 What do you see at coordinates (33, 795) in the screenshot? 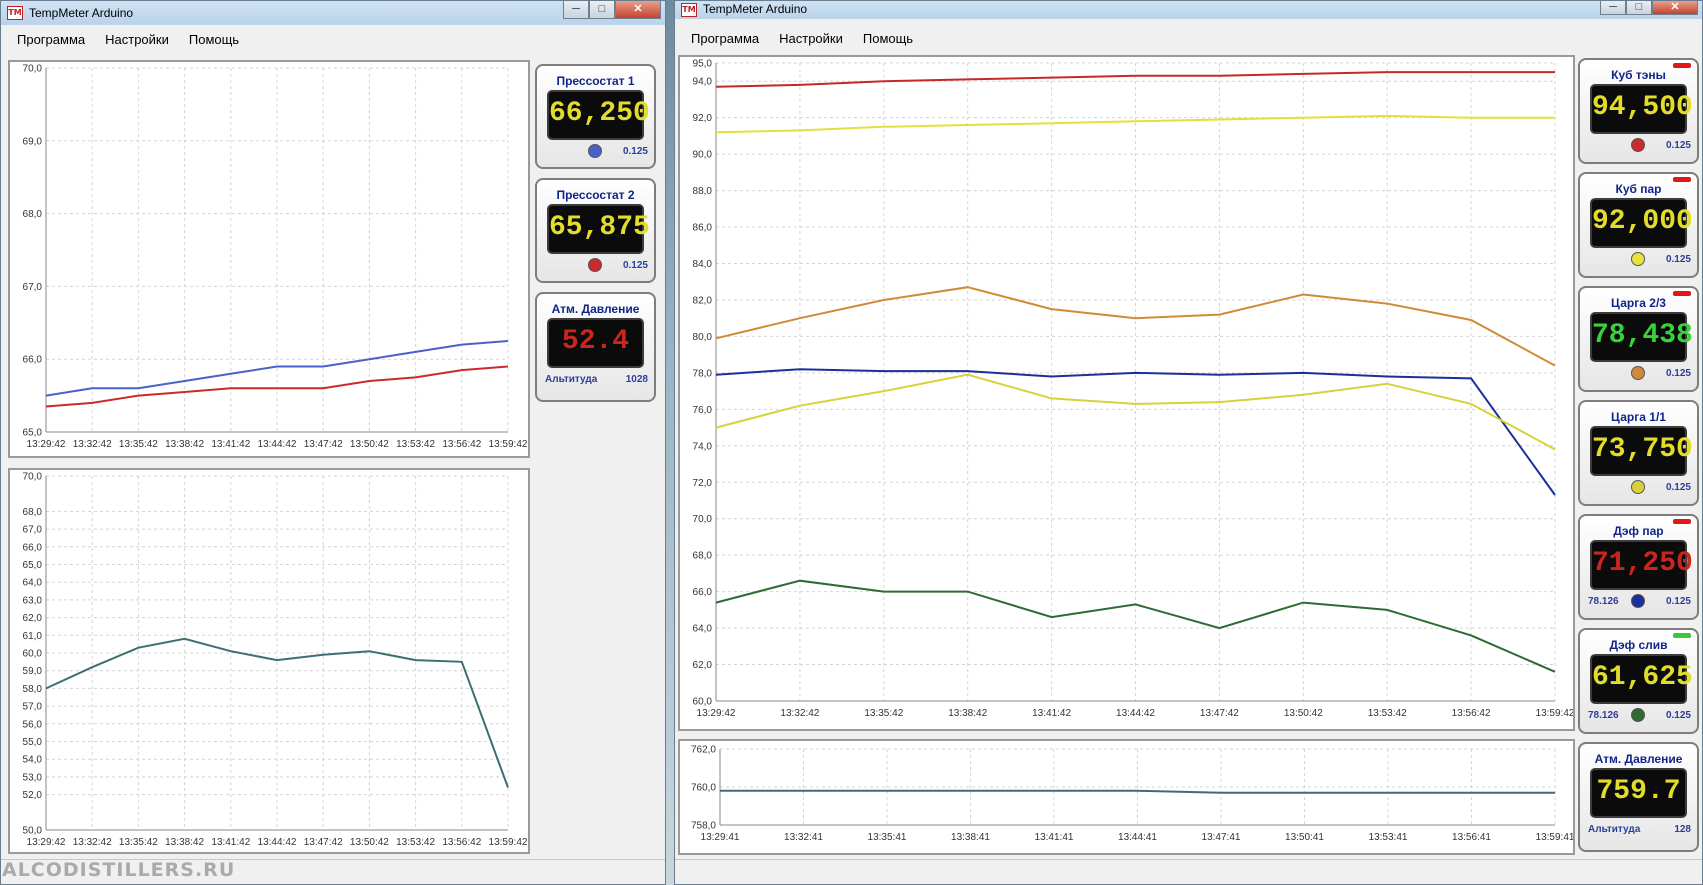
I see `y-tick-label: 52,0` at bounding box center [33, 795].